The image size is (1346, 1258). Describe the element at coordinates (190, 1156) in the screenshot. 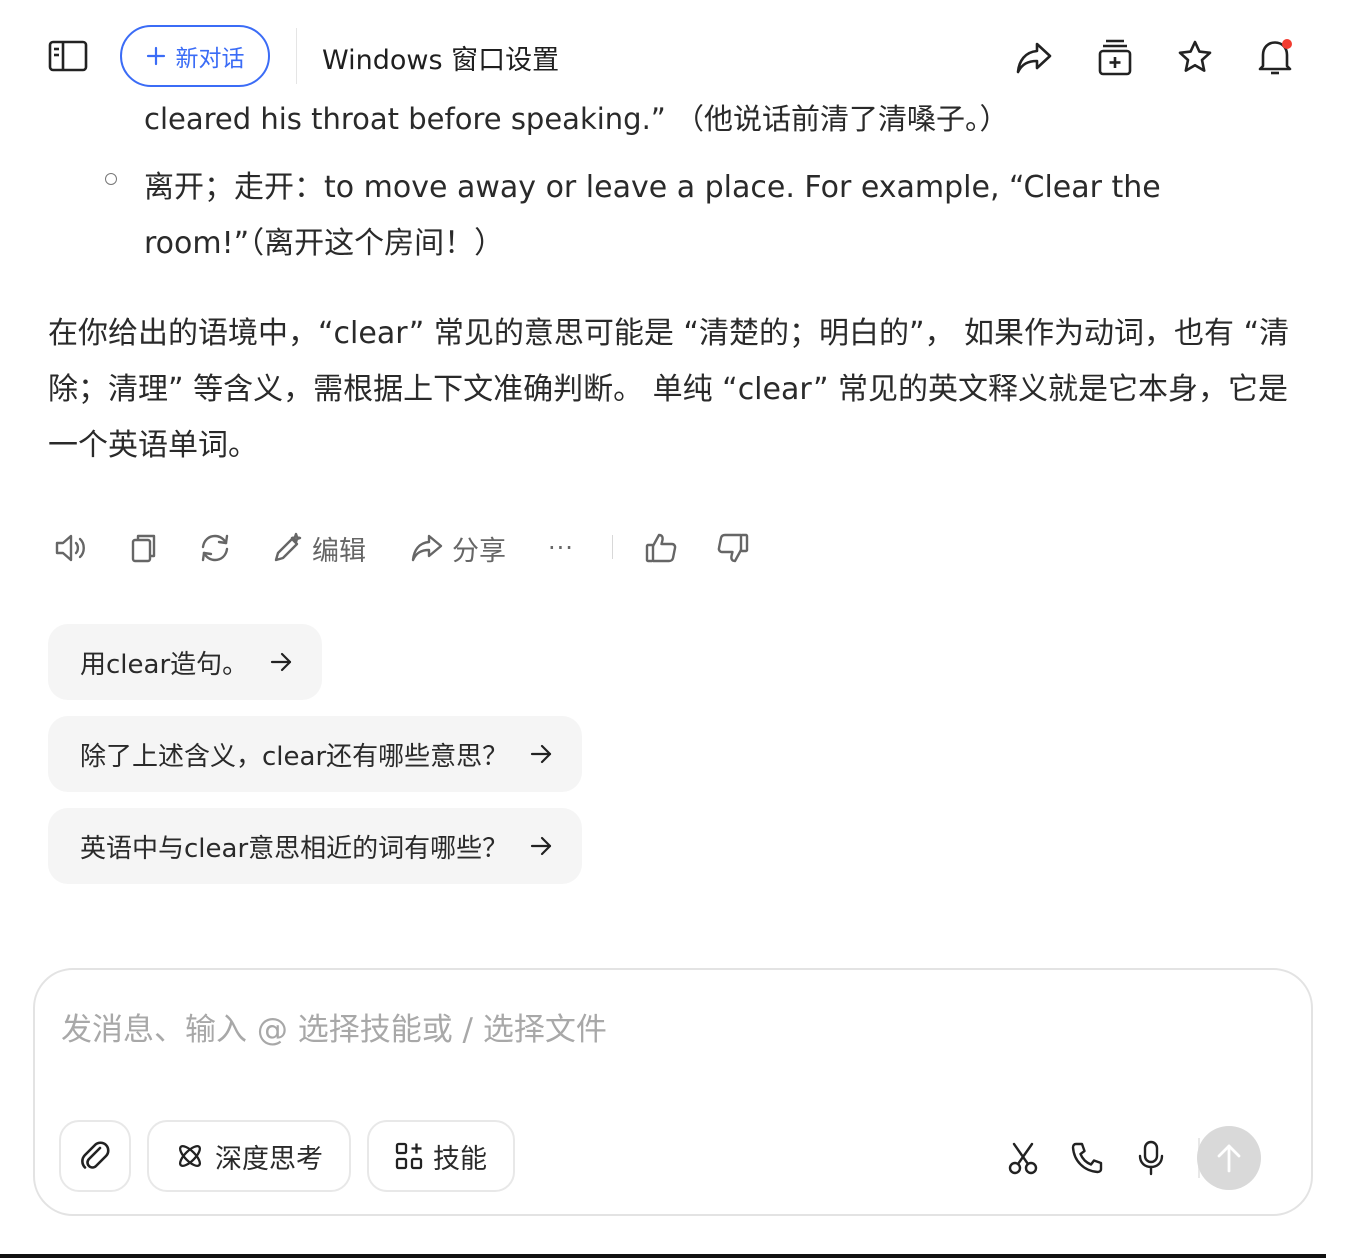

I see `atom-icon` at that location.